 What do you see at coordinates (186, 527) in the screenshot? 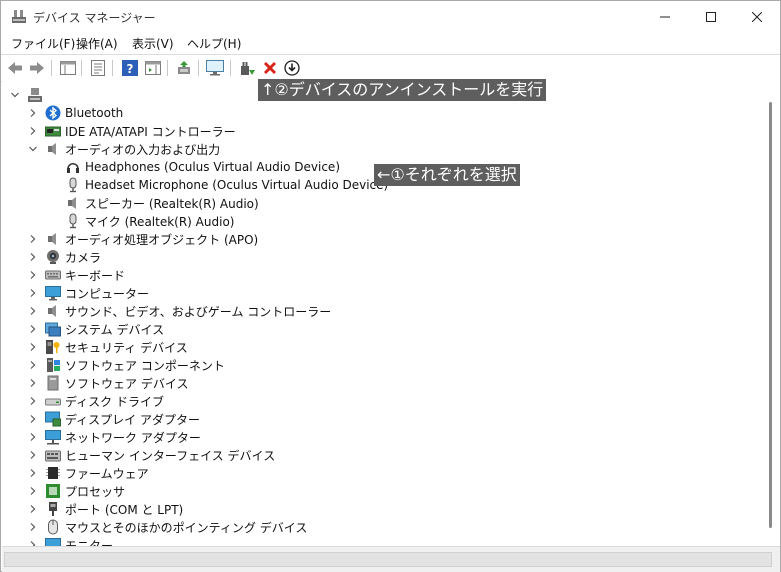
I see `tree-item-label: マウスとそのほかのポインティング デバイス` at bounding box center [186, 527].